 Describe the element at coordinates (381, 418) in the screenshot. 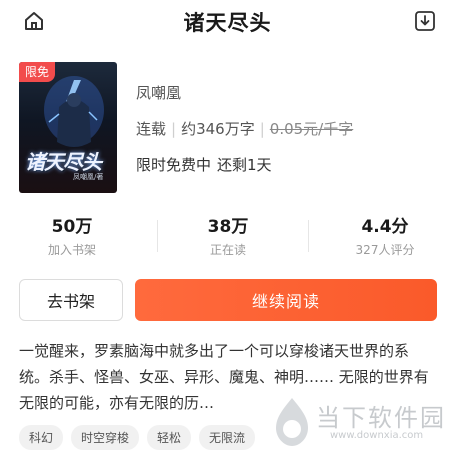

I see `watermark-brand: 当下软件园` at that location.